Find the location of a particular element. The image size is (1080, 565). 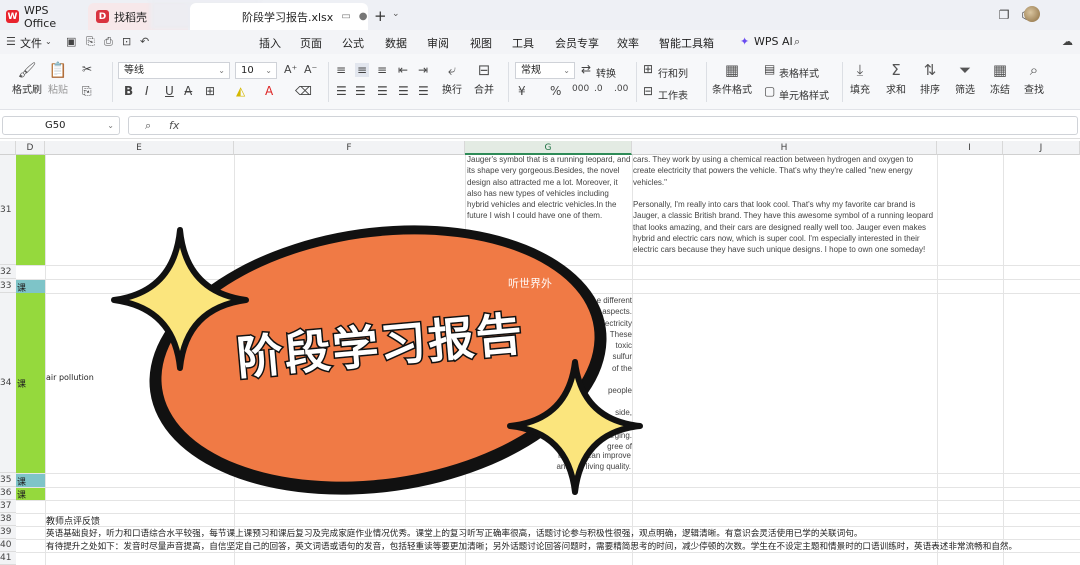

row-header-38: 38 is located at coordinates (8, 519).